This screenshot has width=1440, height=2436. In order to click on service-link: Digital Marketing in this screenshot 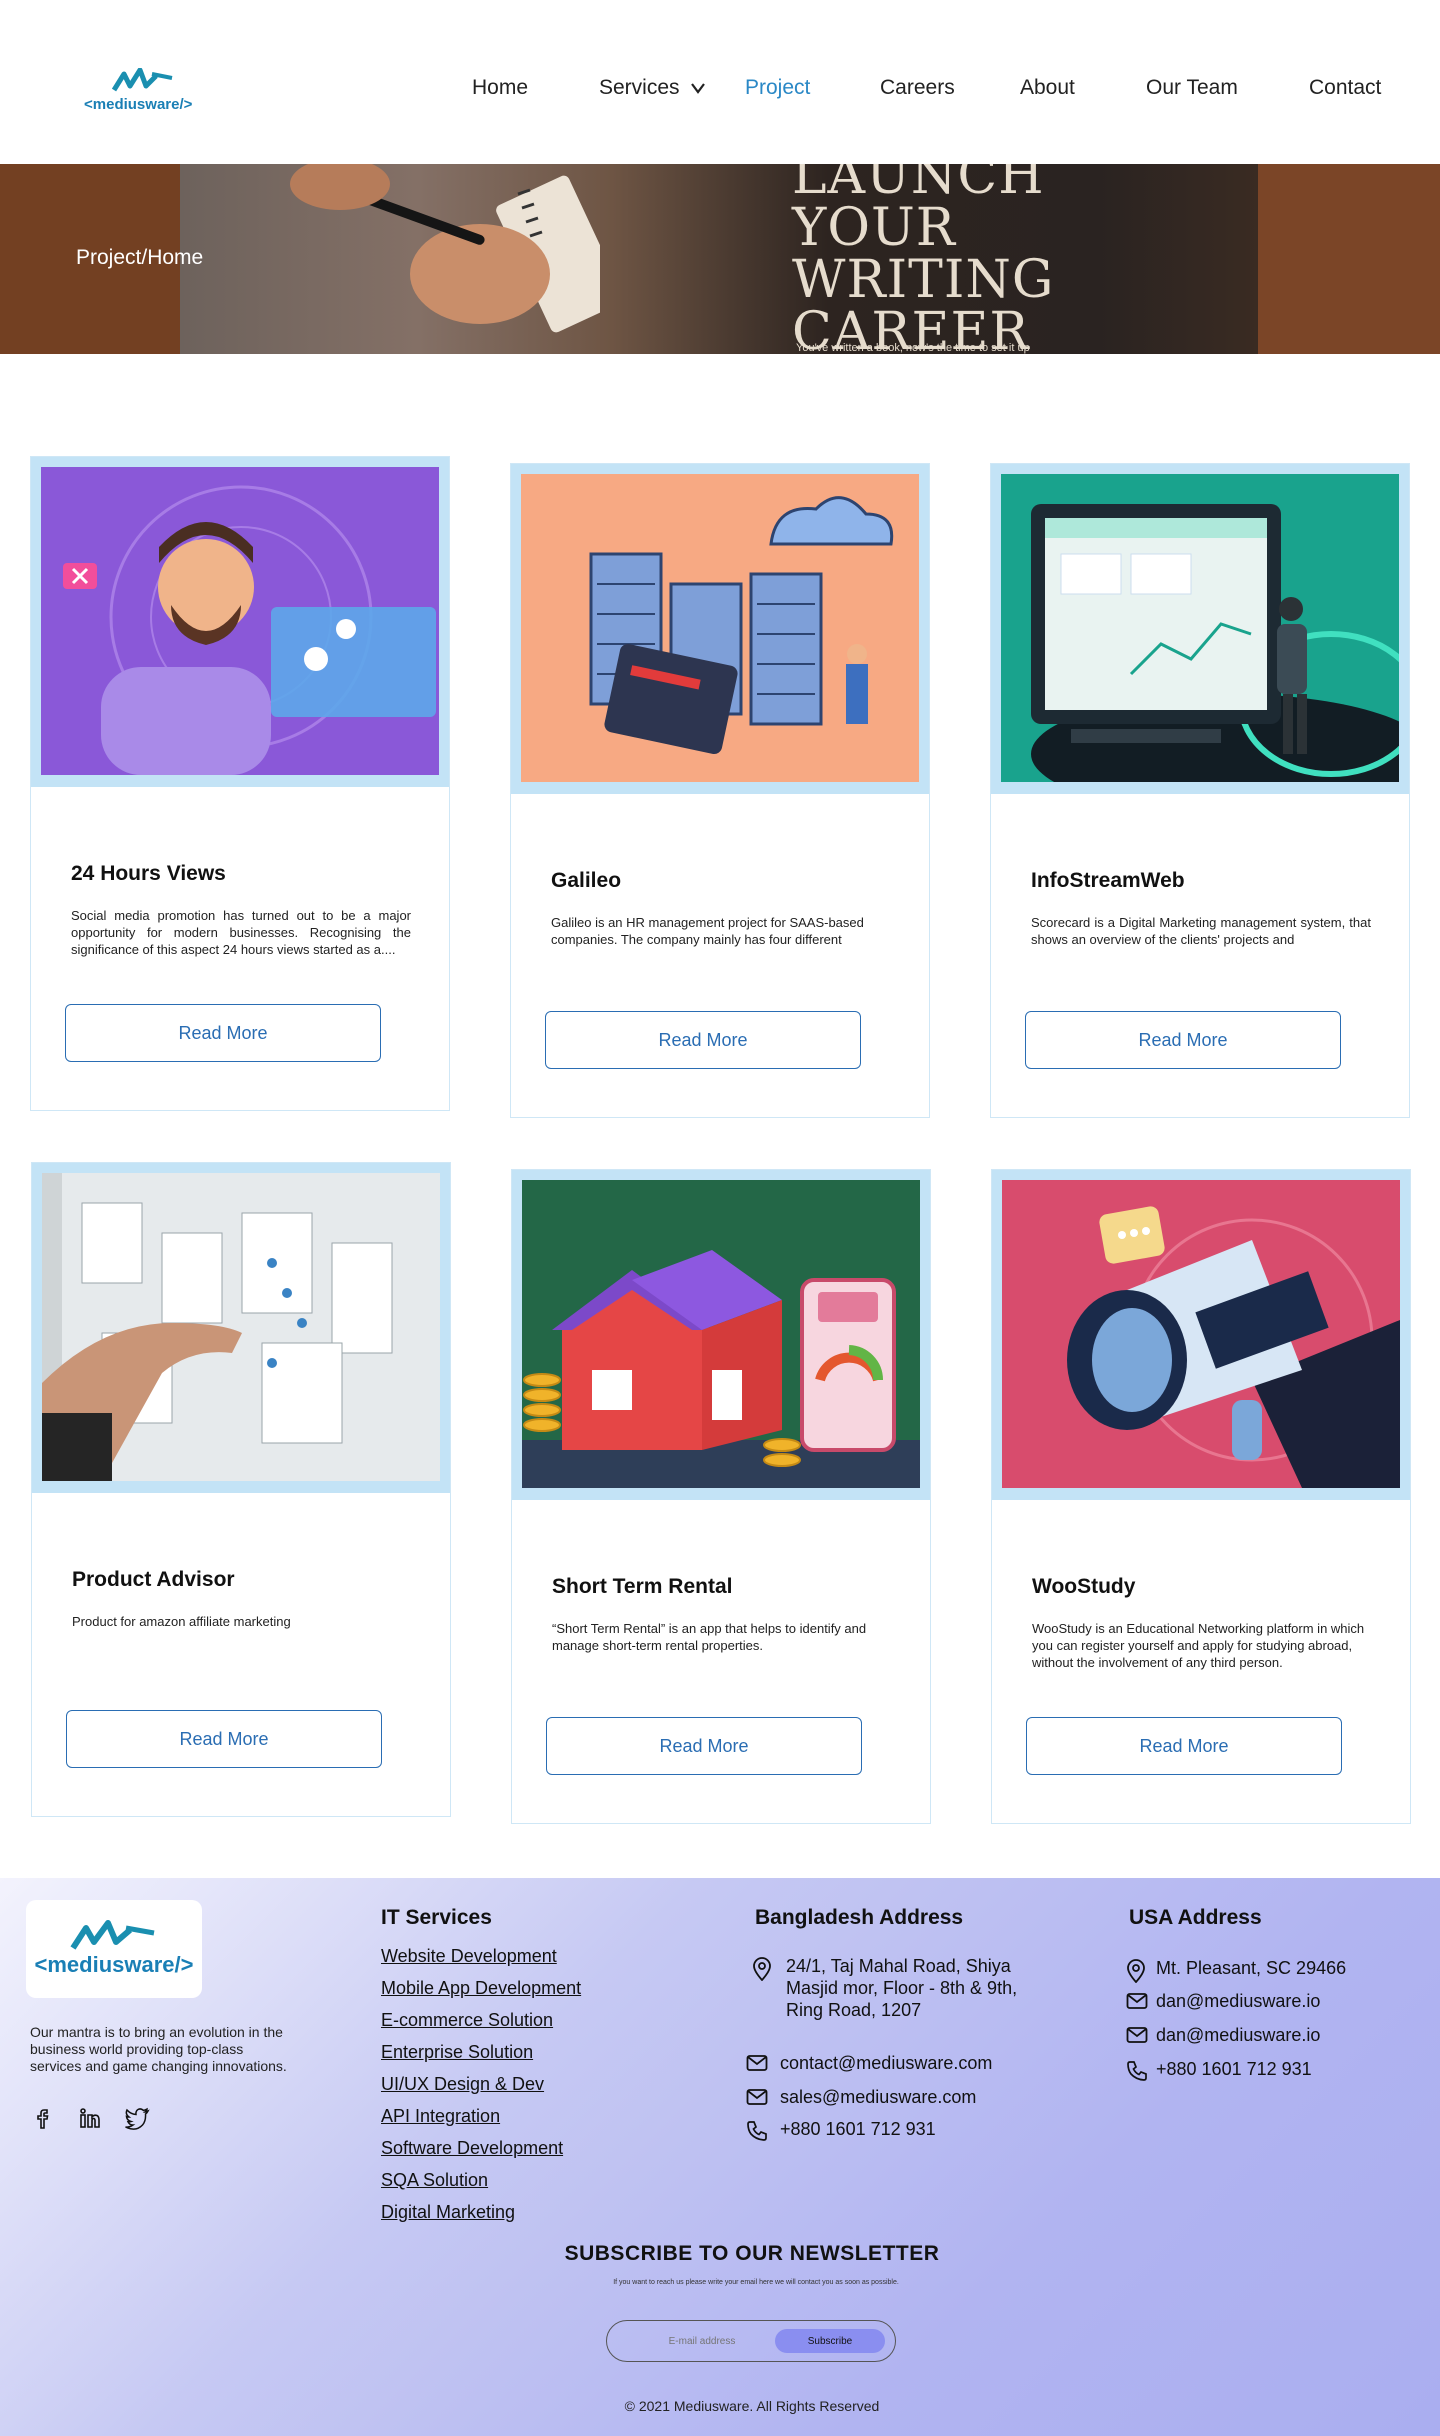, I will do `click(448, 2212)`.